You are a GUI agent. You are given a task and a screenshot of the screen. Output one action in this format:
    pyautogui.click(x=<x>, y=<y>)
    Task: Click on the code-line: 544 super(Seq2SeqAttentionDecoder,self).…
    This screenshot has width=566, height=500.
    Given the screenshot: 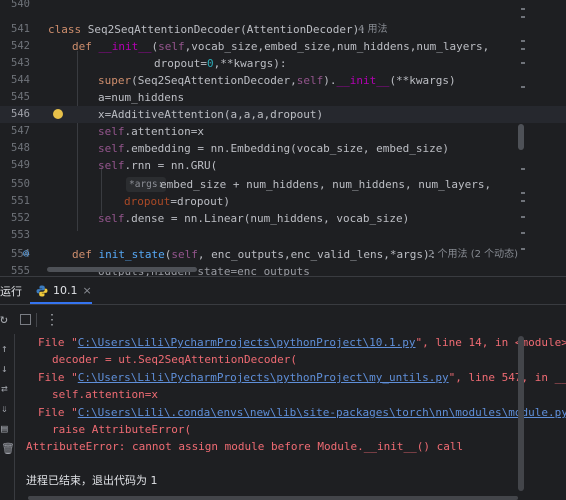 What is the action you would take?
    pyautogui.click(x=283, y=80)
    